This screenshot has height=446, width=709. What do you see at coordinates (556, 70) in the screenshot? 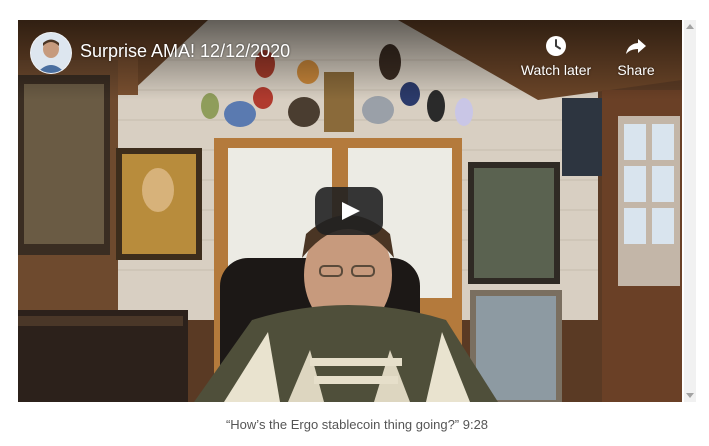
I see `watch-later-label: Watch later` at bounding box center [556, 70].